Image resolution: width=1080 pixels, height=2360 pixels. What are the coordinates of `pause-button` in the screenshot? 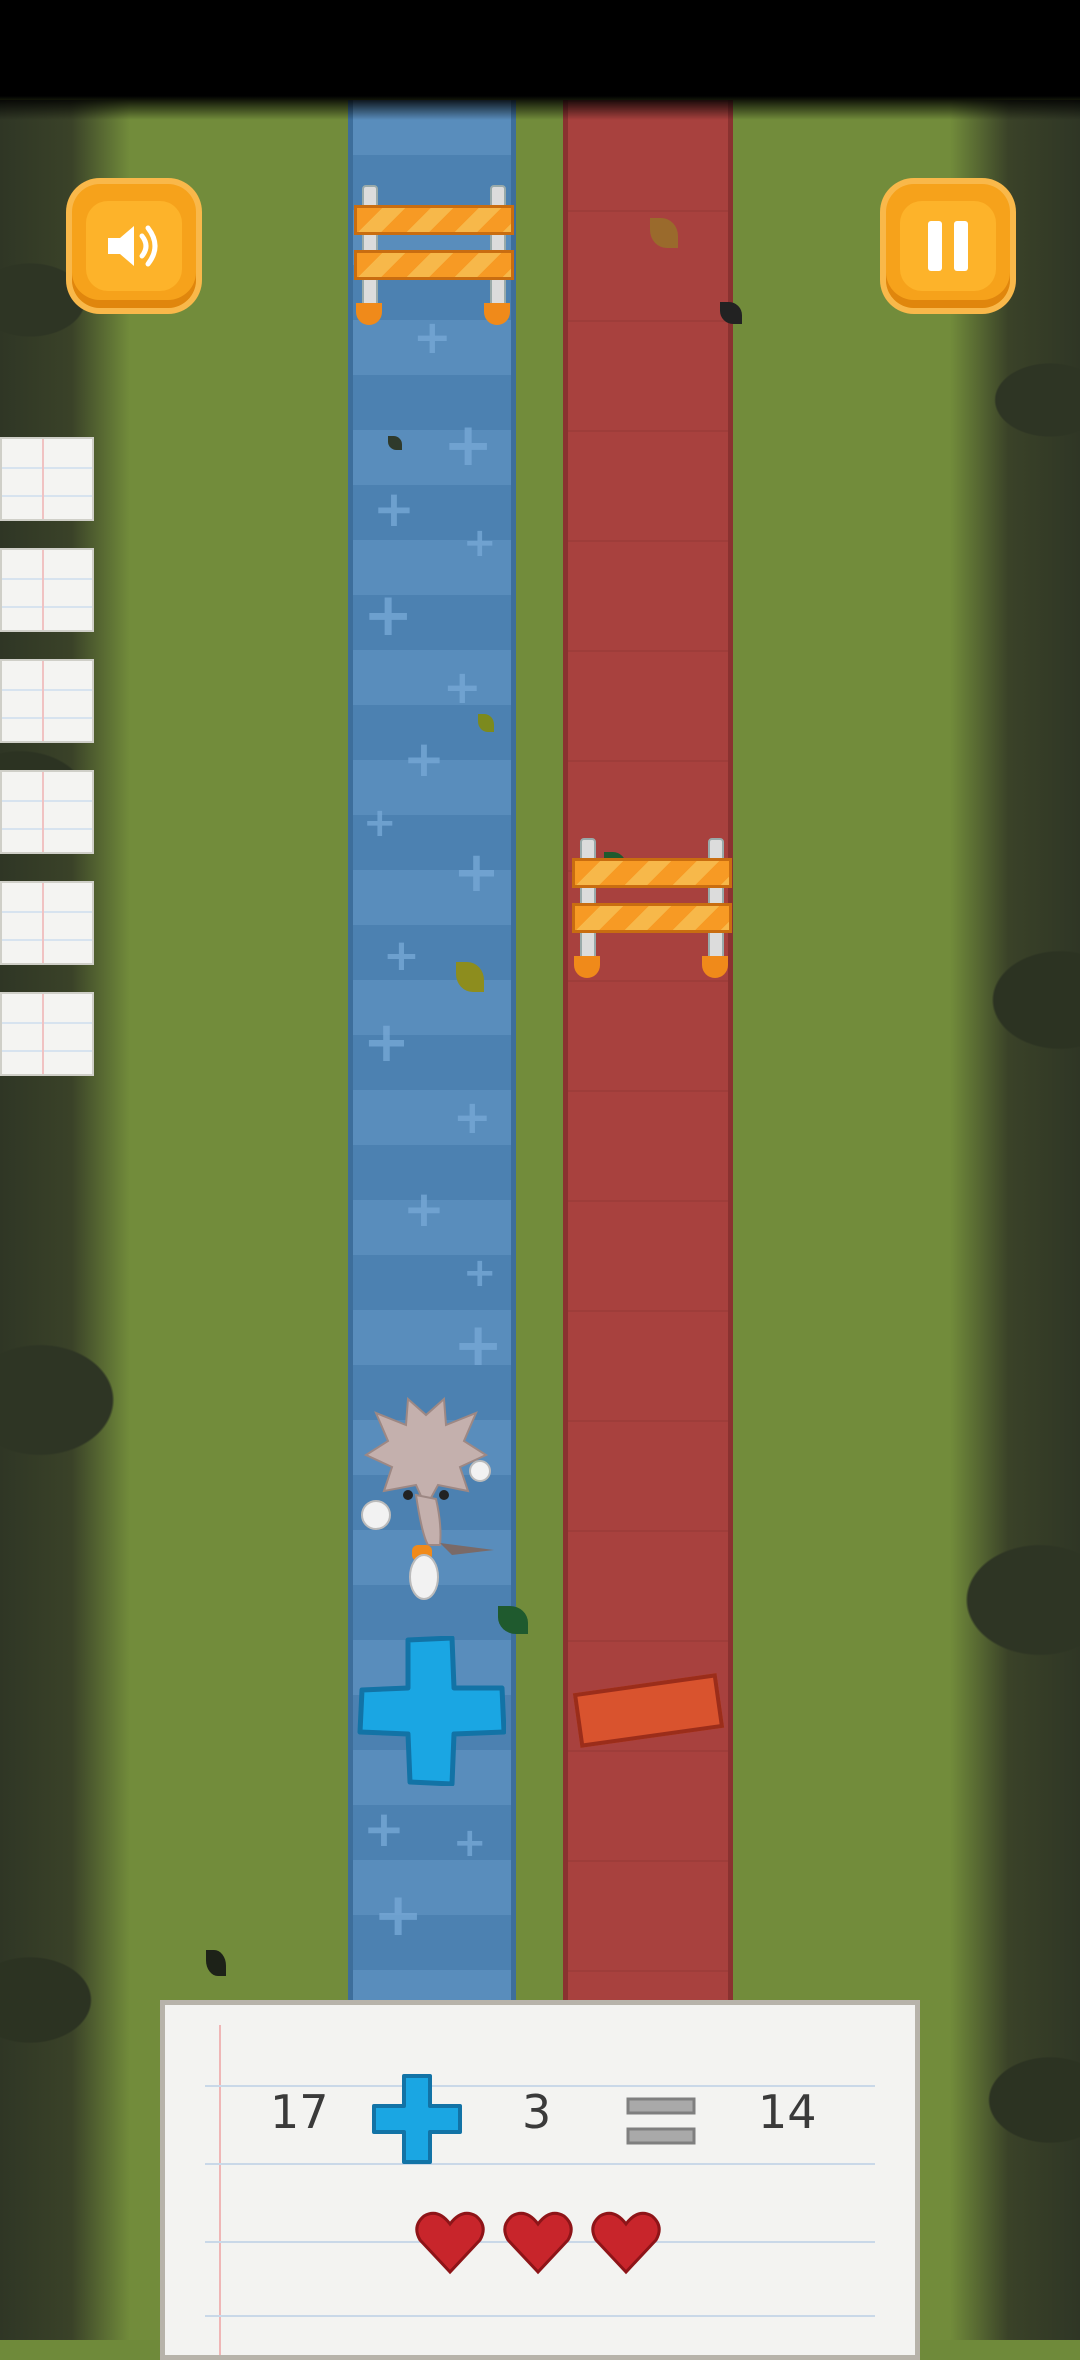 It's located at (948, 246).